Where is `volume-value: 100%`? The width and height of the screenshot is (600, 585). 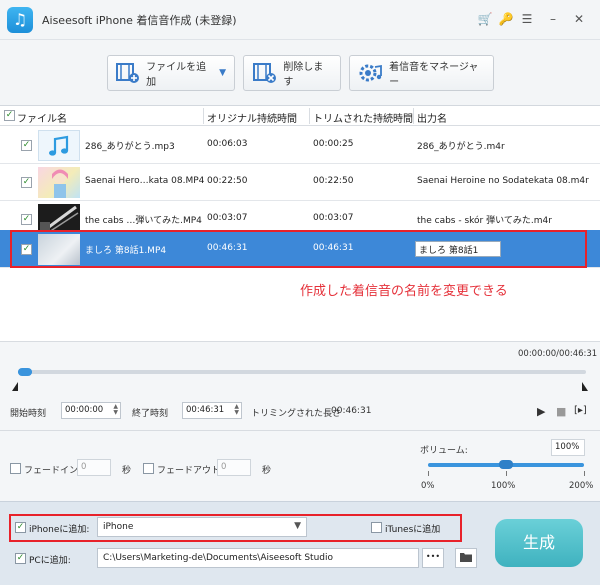 volume-value: 100% is located at coordinates (567, 447).